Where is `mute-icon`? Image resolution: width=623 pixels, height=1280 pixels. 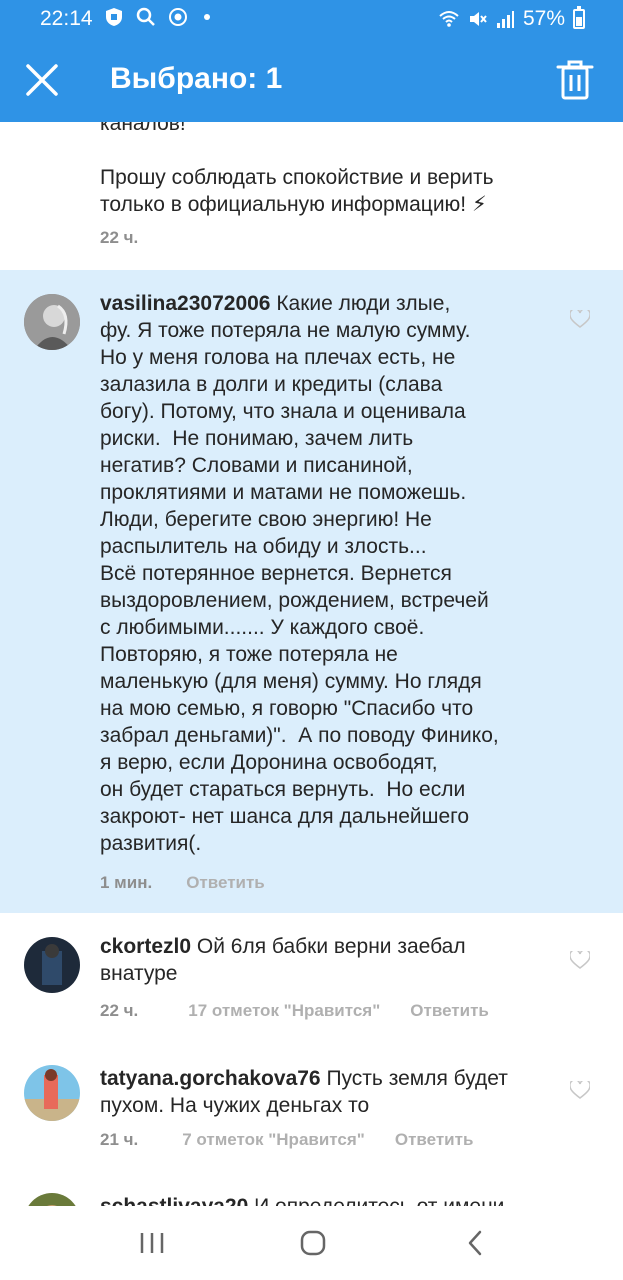
mute-icon is located at coordinates (478, 19).